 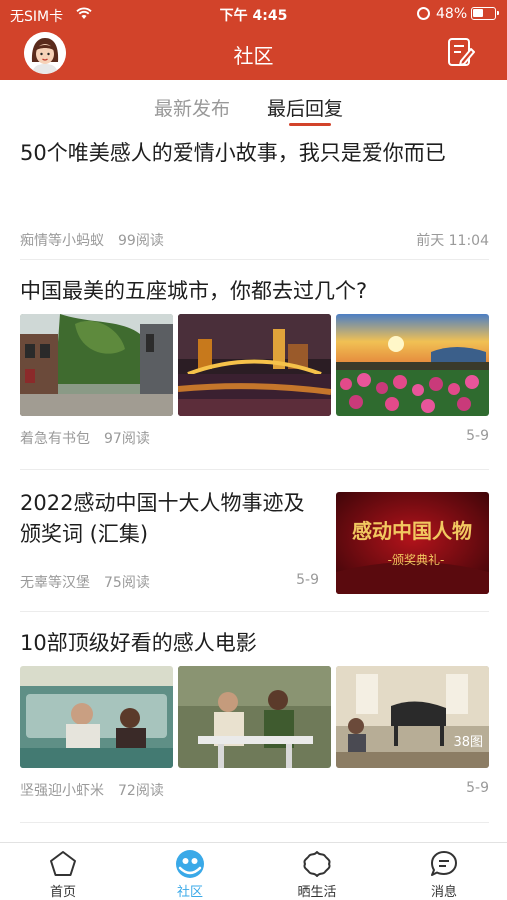 I want to click on article-read-count: 97阅读, so click(x=127, y=439).